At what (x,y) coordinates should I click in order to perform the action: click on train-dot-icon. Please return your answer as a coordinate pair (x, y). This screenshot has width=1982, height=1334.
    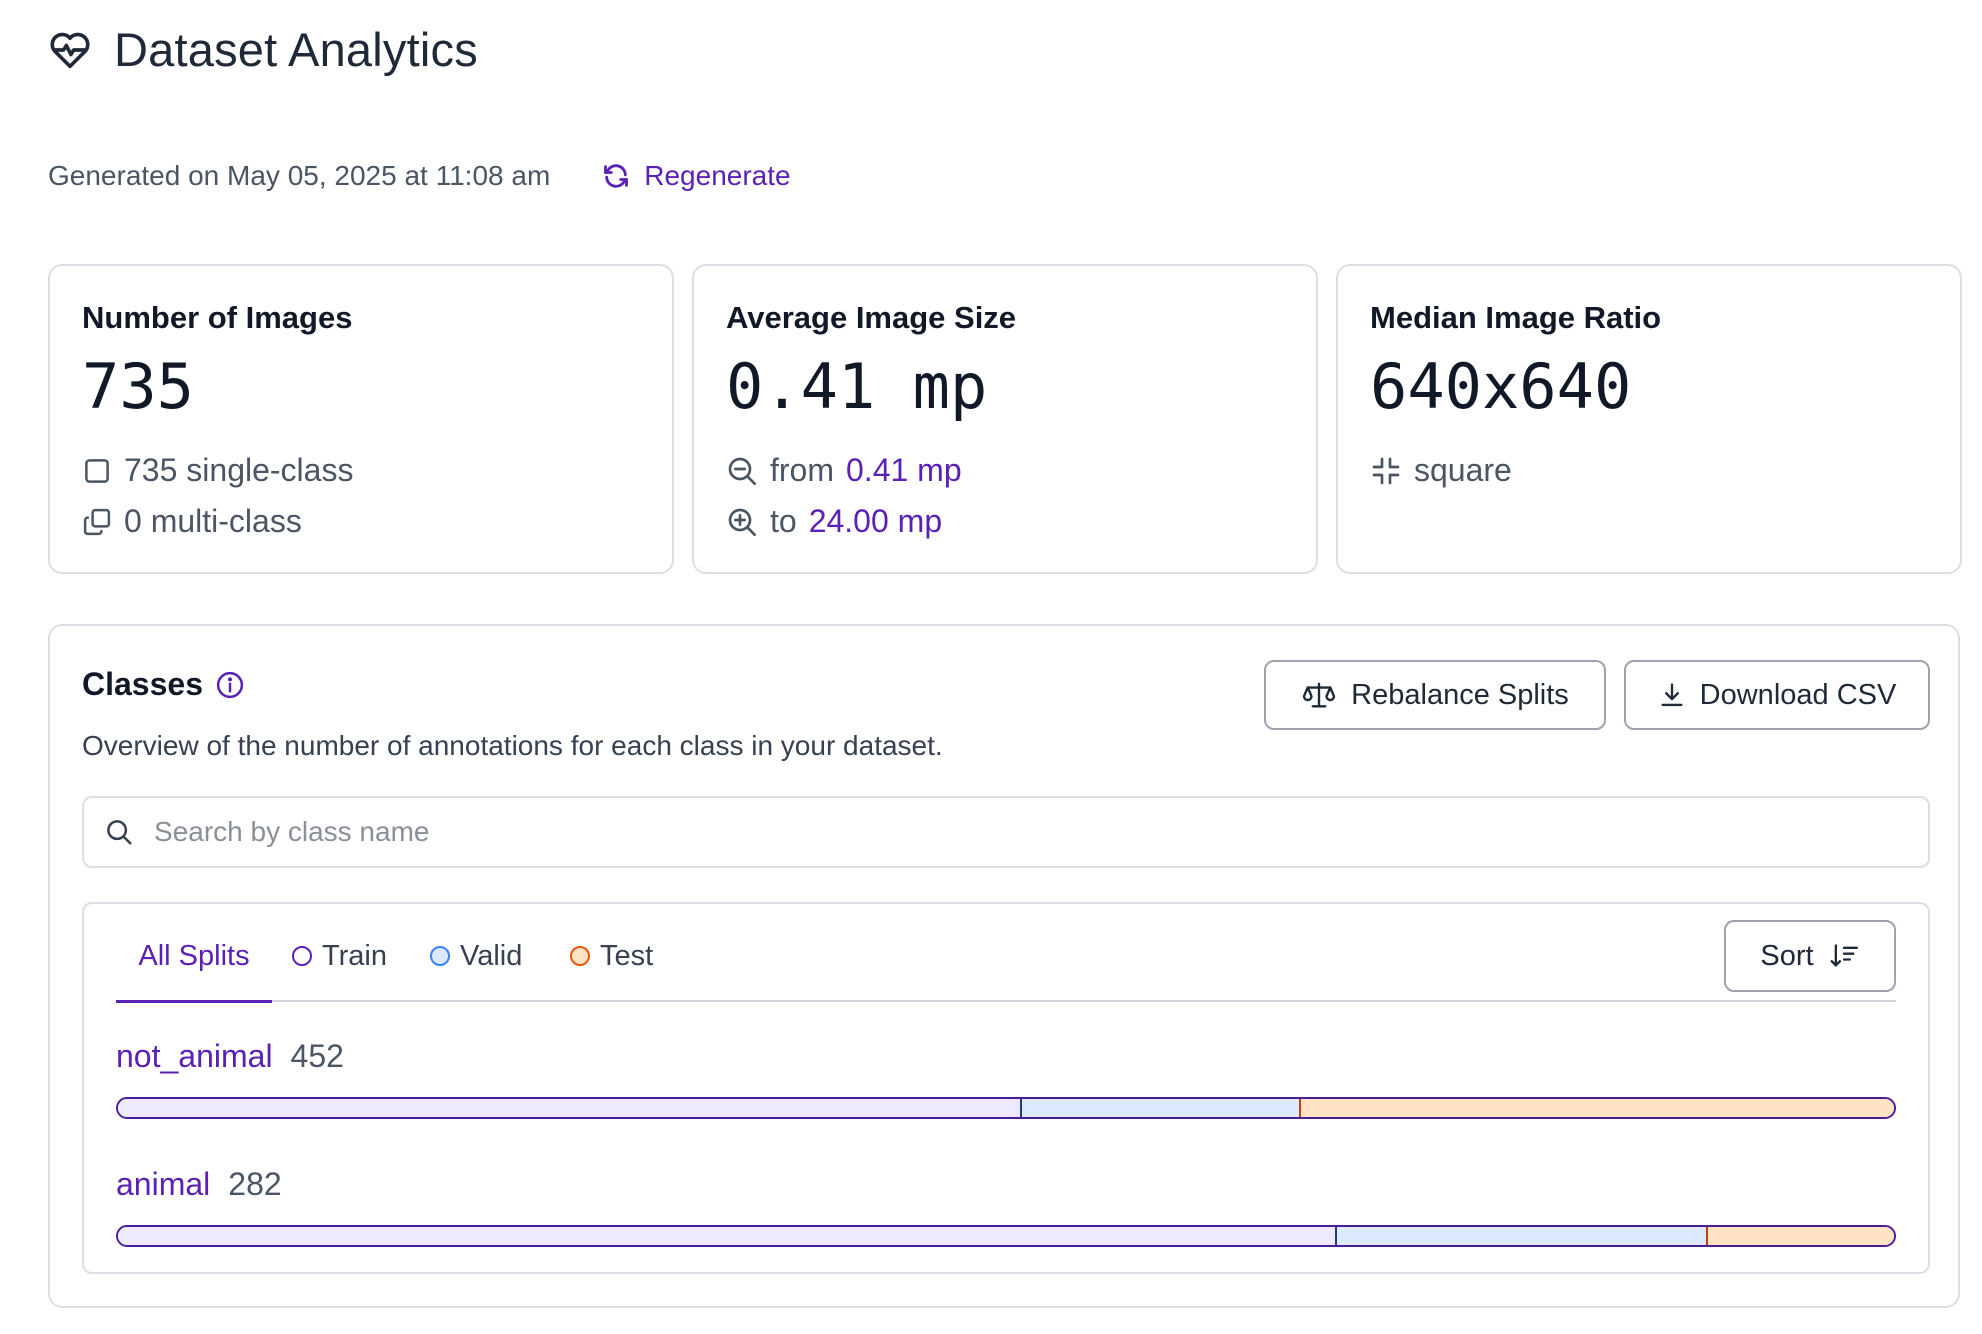
    Looking at the image, I should click on (302, 956).